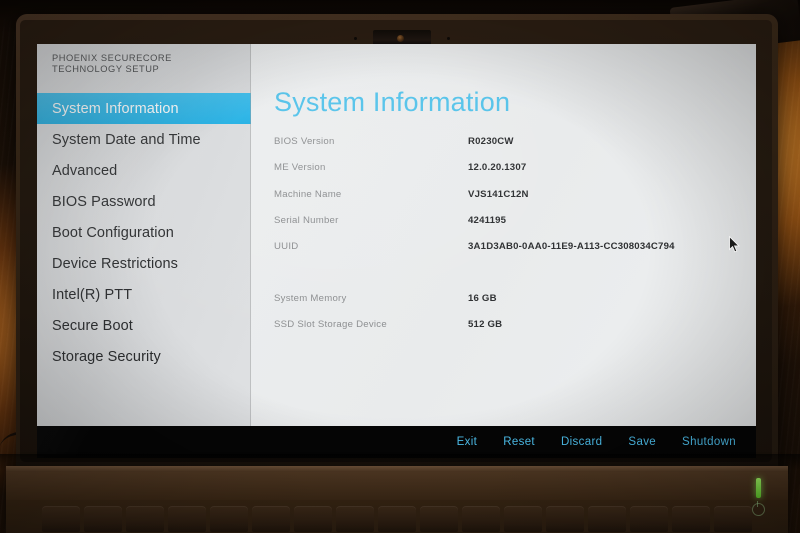 This screenshot has height=533, width=800. What do you see at coordinates (115, 263) in the screenshot?
I see `sidebar-item-label: Device Restrictions` at bounding box center [115, 263].